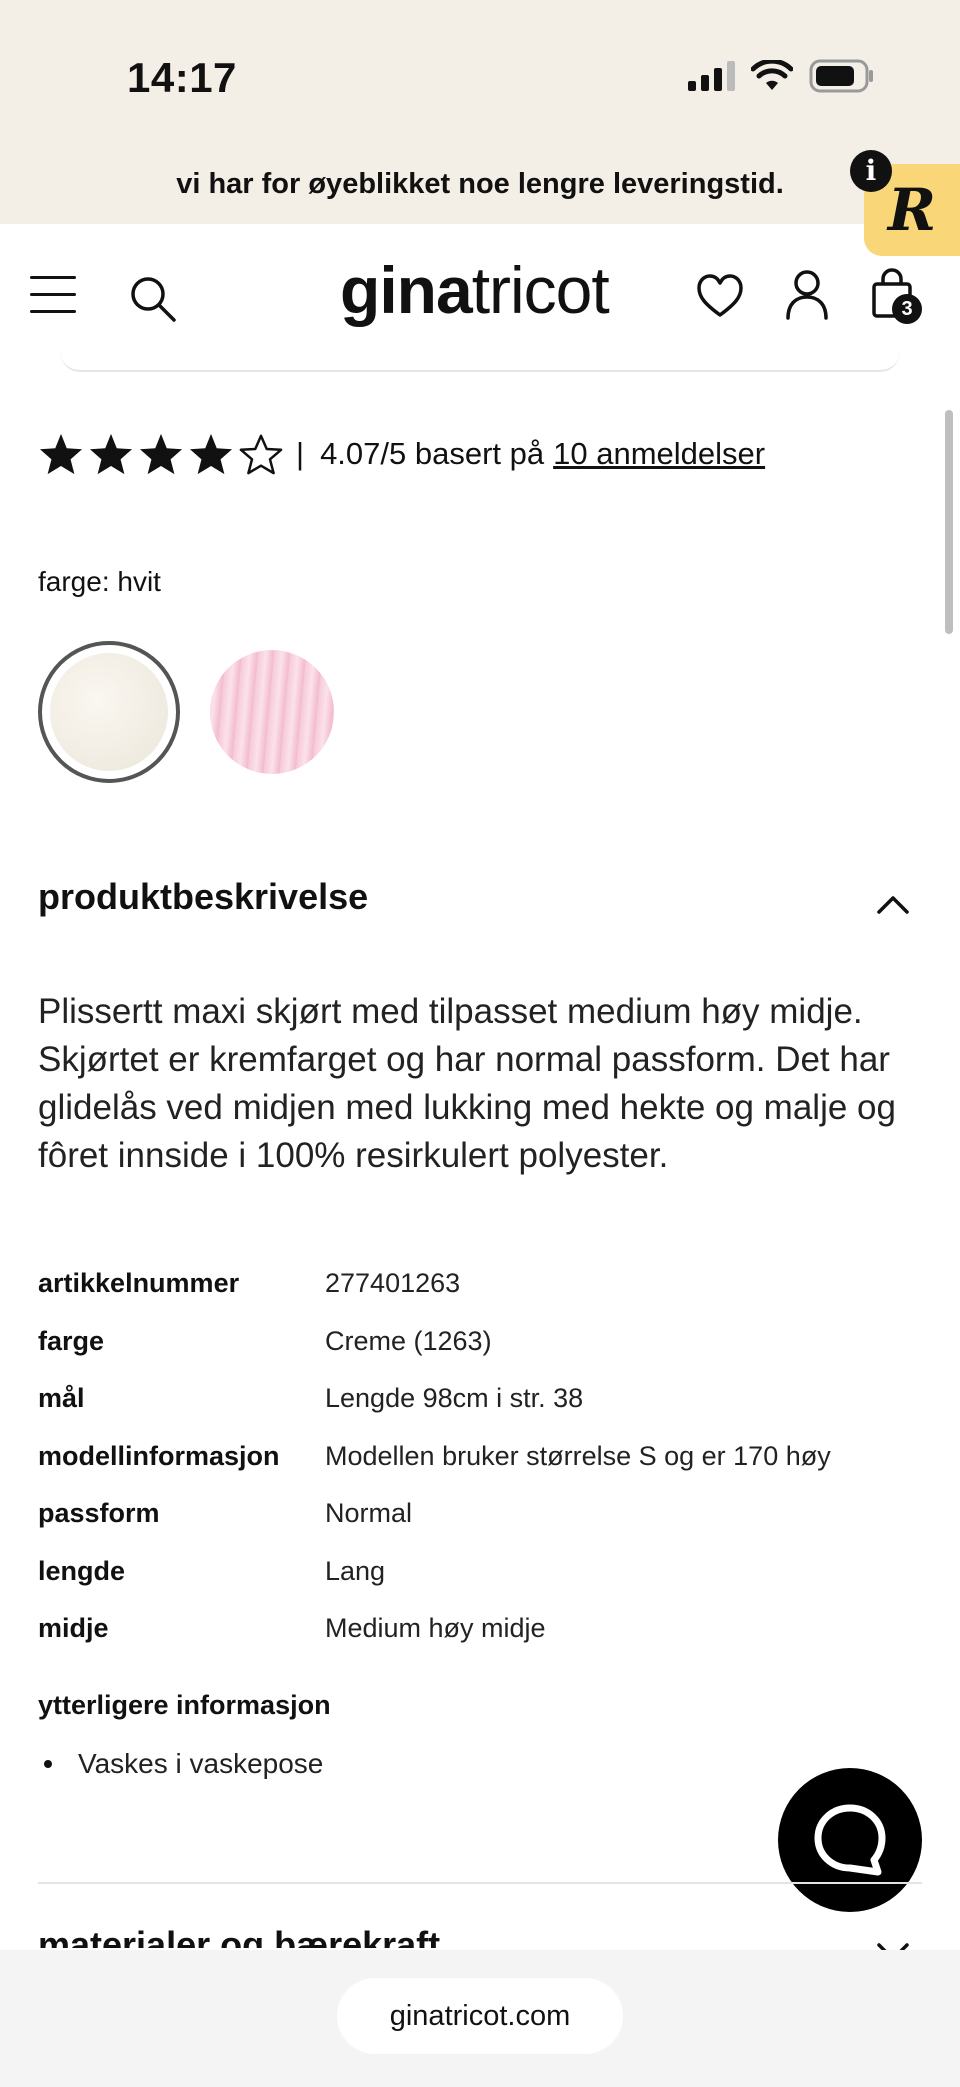 This screenshot has height=2087, width=960. Describe the element at coordinates (949, 522) in the screenshot. I see `scrollbar` at that location.